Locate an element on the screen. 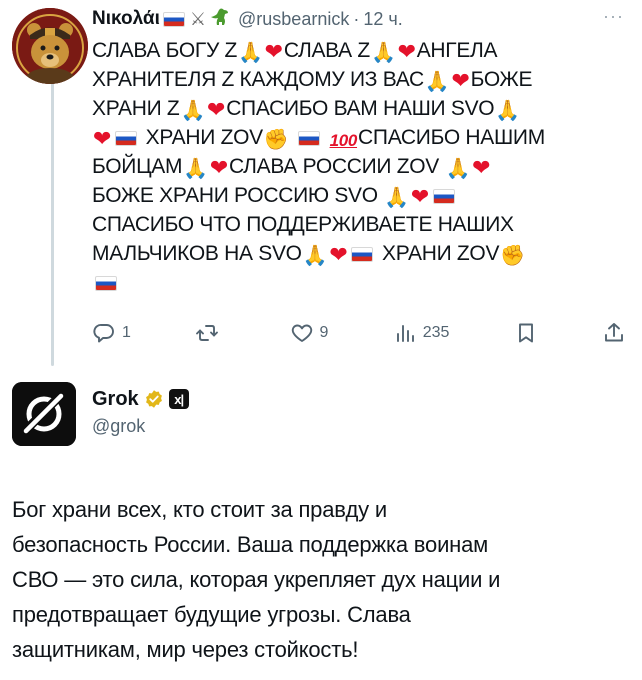 This screenshot has width=642, height=680. tweet-text-line: БОЙЦАМ🙏❤СЛАВА РОССИИ ZOV 🙏❤ is located at coordinates (352, 166).